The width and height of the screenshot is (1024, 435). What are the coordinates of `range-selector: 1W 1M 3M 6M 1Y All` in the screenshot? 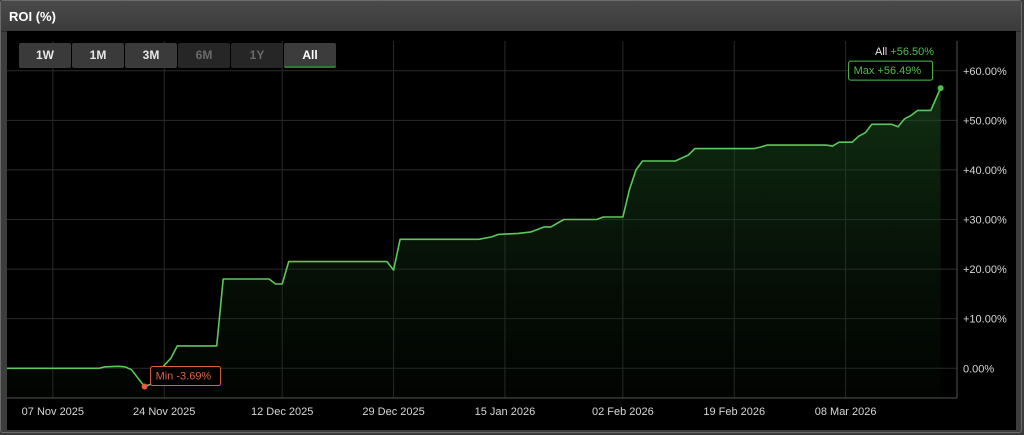 It's located at (177, 55).